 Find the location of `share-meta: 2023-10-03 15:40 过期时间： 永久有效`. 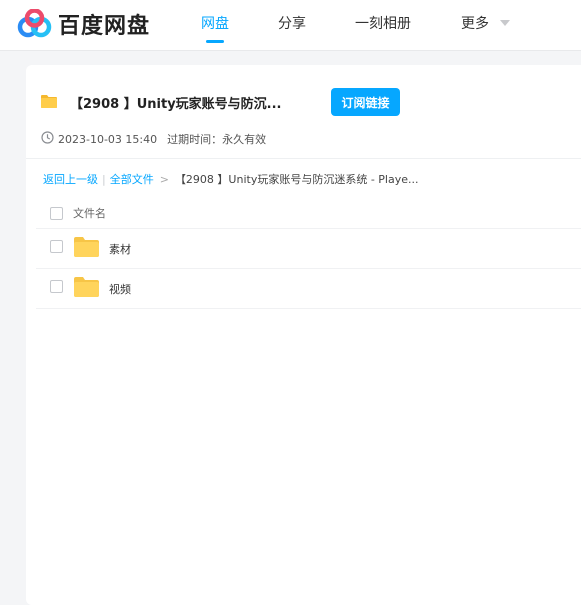

share-meta: 2023-10-03 15:40 过期时间： 永久有效 is located at coordinates (153, 139).